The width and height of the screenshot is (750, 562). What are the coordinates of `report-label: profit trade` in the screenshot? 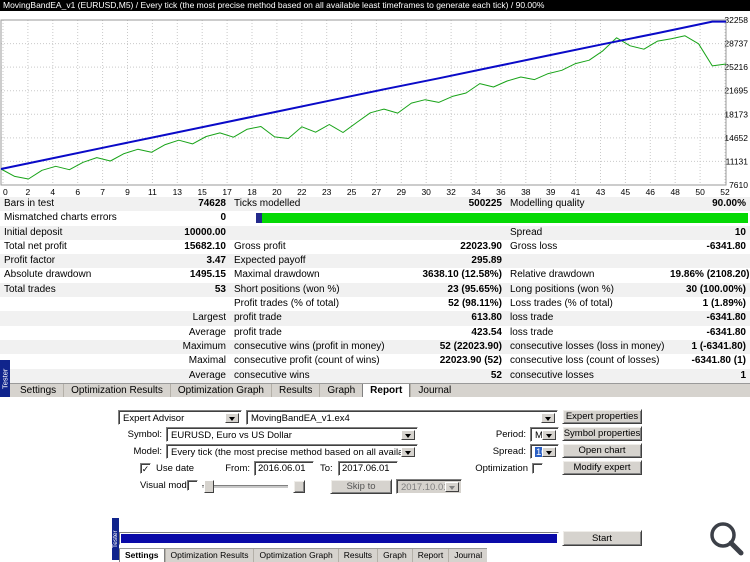 It's located at (322, 318).